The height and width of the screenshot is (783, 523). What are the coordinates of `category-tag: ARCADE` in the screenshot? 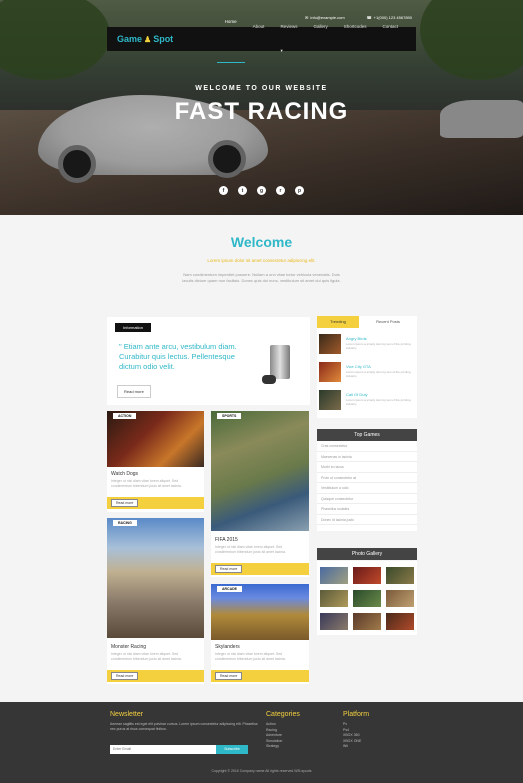 It's located at (229, 589).